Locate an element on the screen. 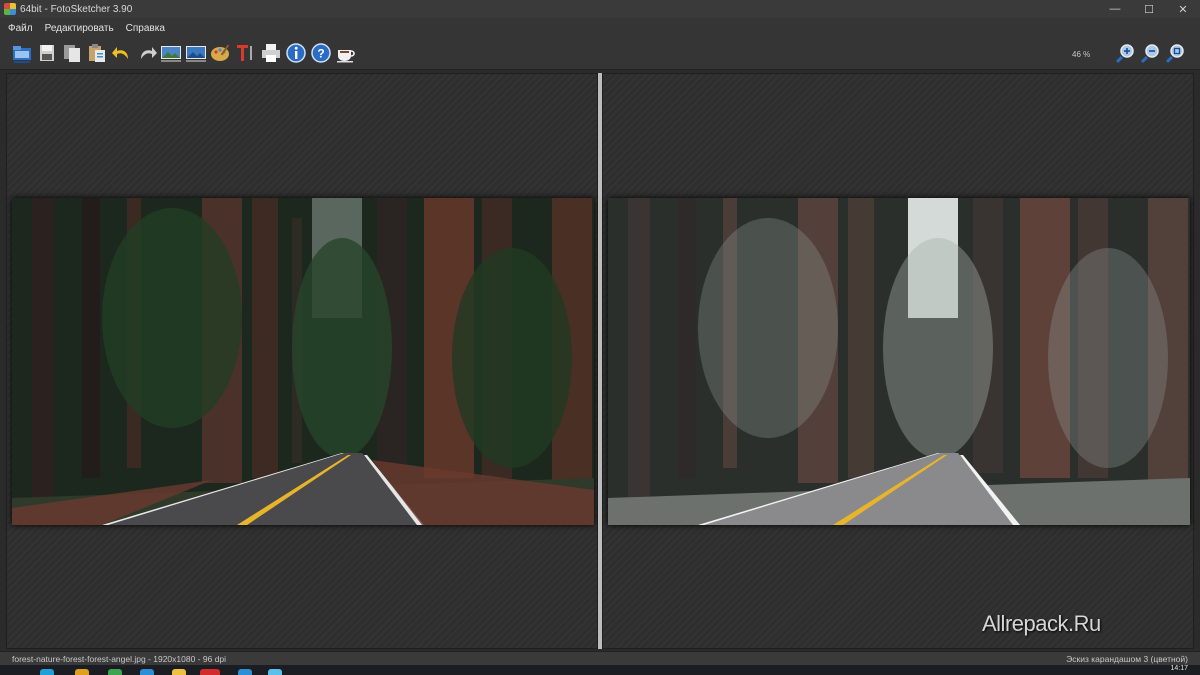  zoom-in-icon is located at coordinates (1126, 54).